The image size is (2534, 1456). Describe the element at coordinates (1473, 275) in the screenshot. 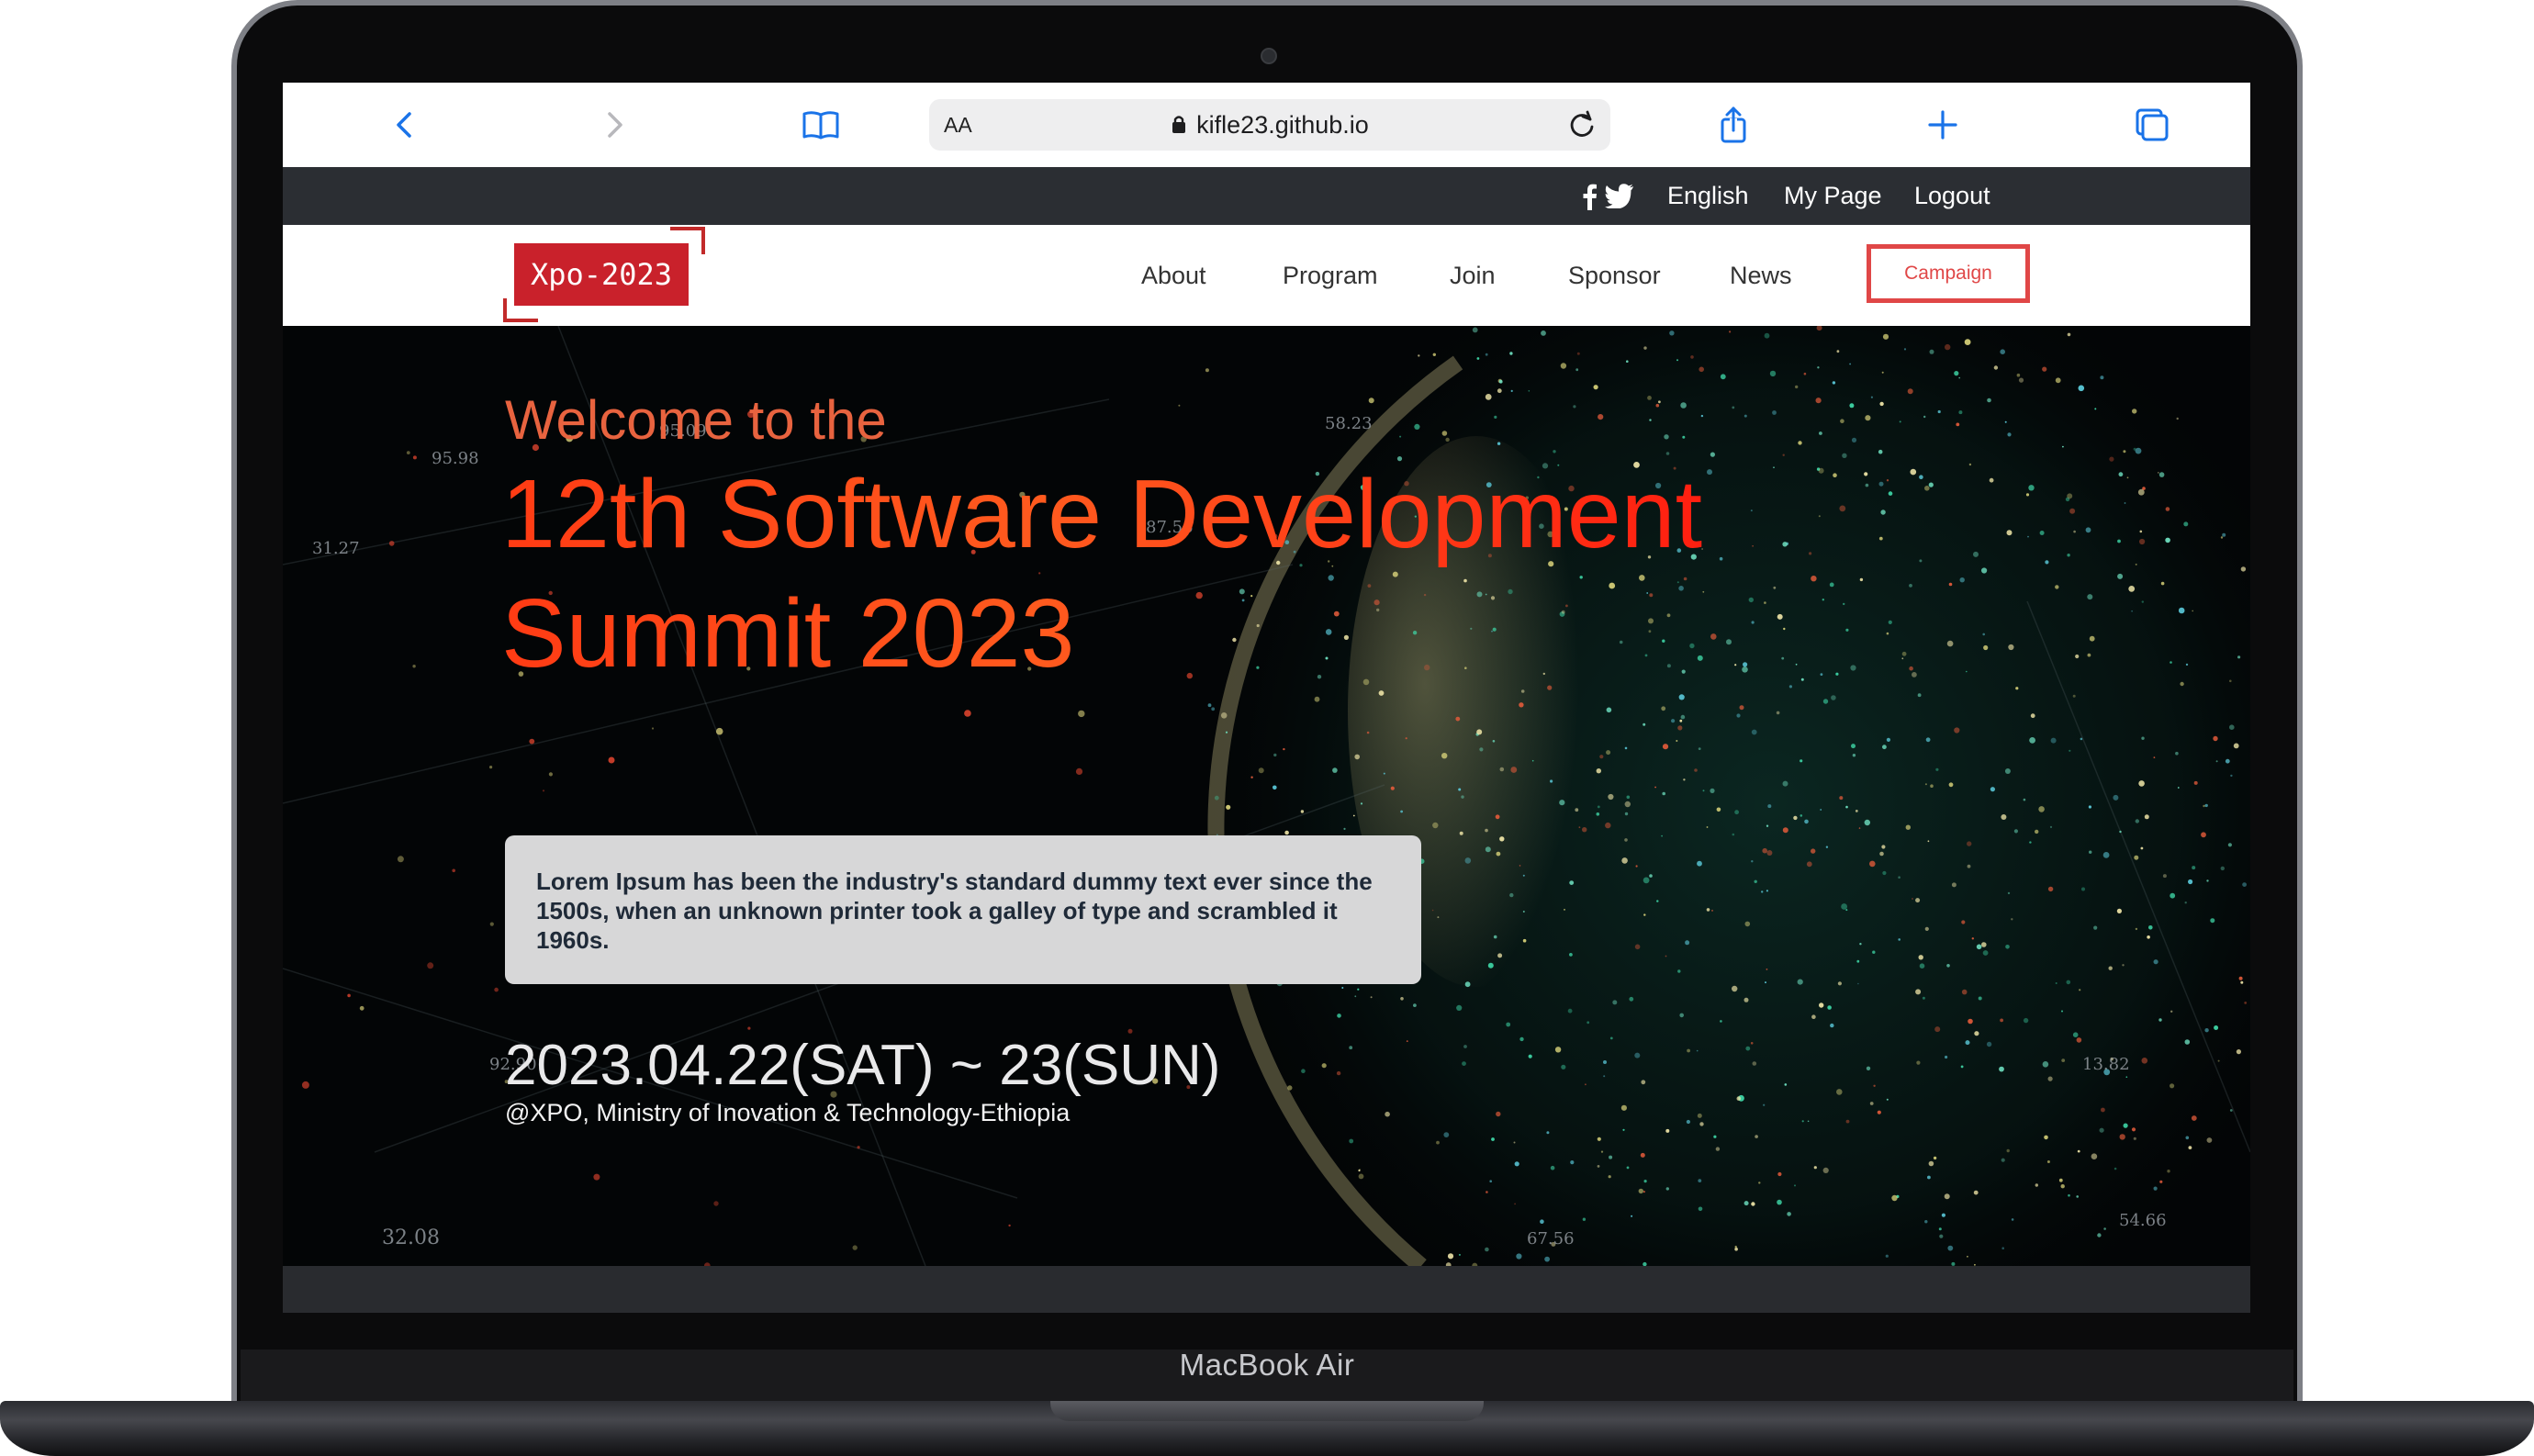

I see `nav-join: Join` at that location.